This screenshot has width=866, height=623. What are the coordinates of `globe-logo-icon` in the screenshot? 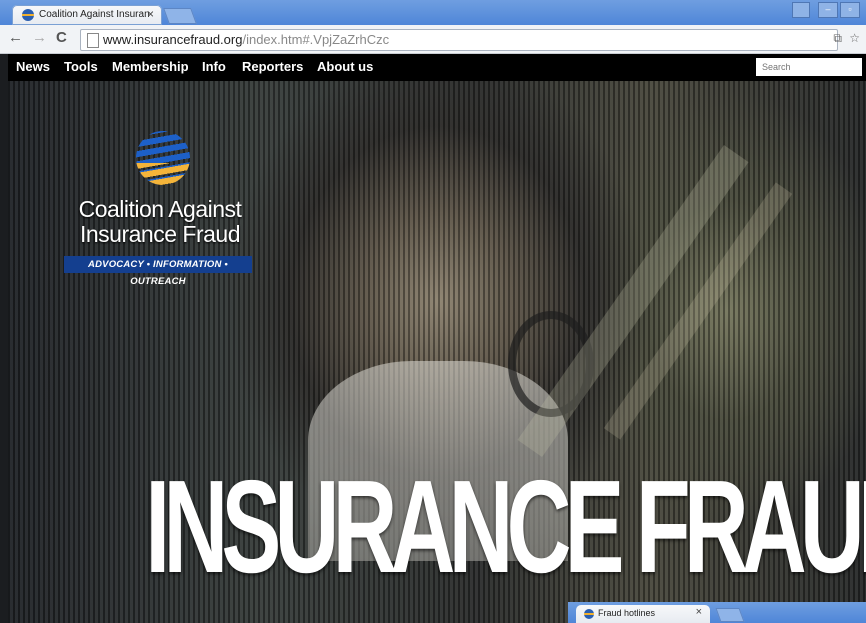 It's located at (163, 158).